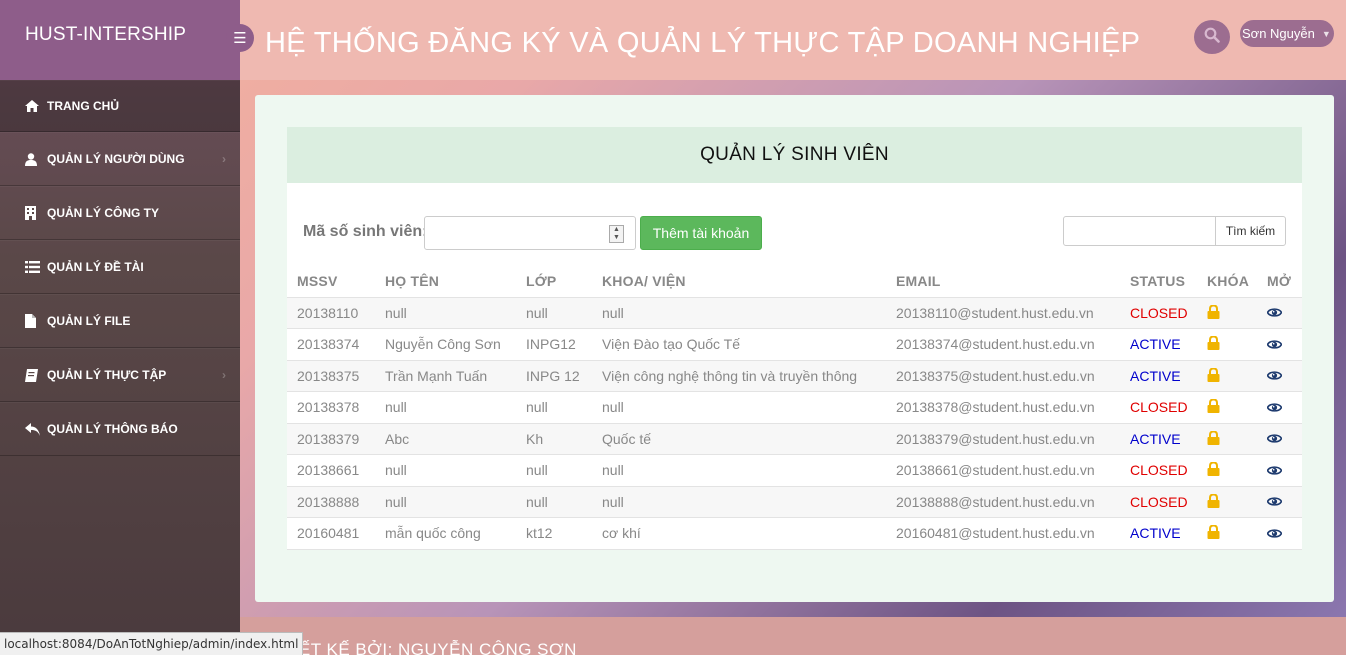 This screenshot has height=655, width=1346. What do you see at coordinates (36, 267) in the screenshot?
I see `list-icon` at bounding box center [36, 267].